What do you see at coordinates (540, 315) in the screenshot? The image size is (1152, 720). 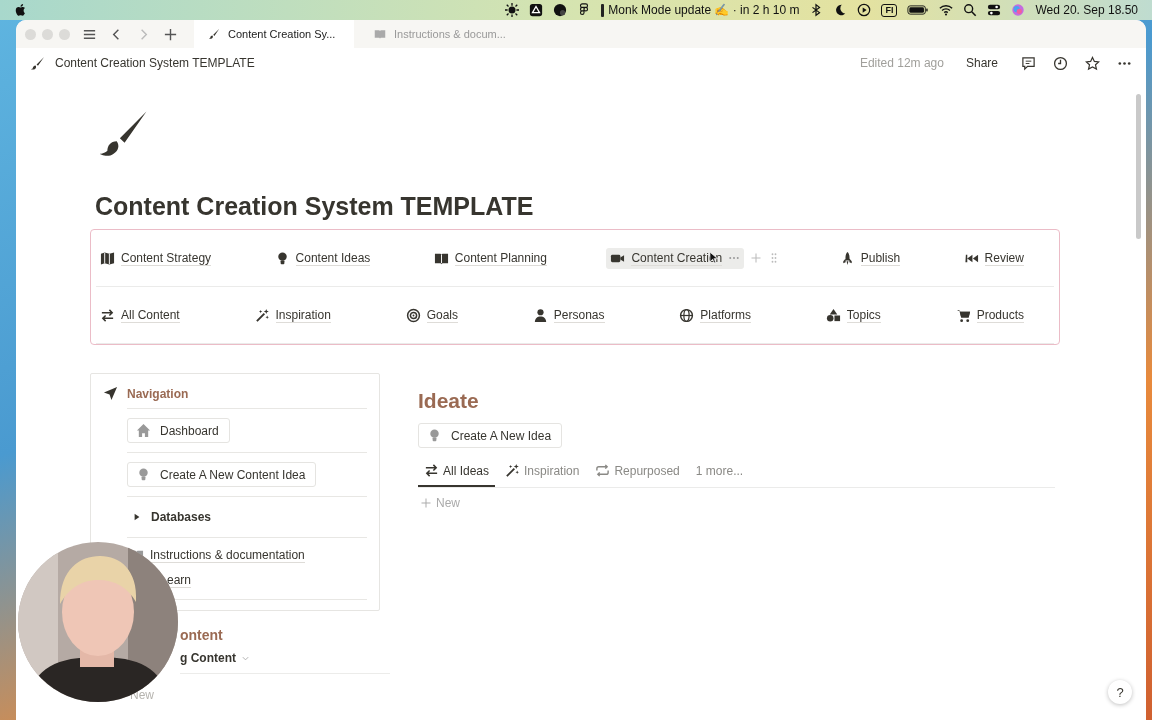 I see `person-icon` at bounding box center [540, 315].